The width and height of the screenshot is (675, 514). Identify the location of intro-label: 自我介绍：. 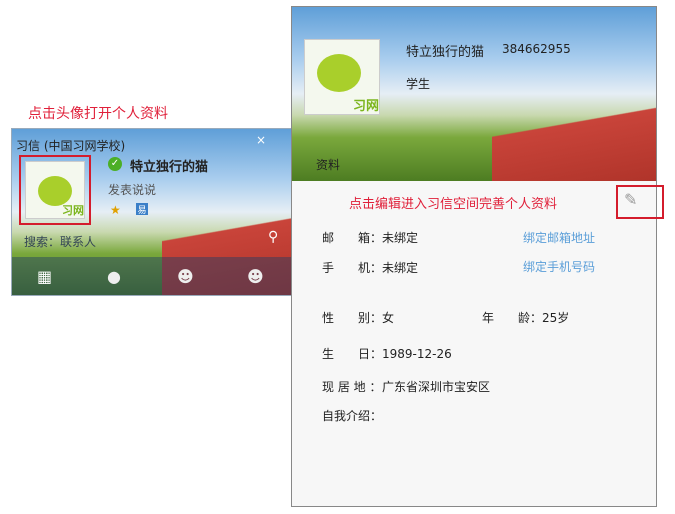
(352, 416).